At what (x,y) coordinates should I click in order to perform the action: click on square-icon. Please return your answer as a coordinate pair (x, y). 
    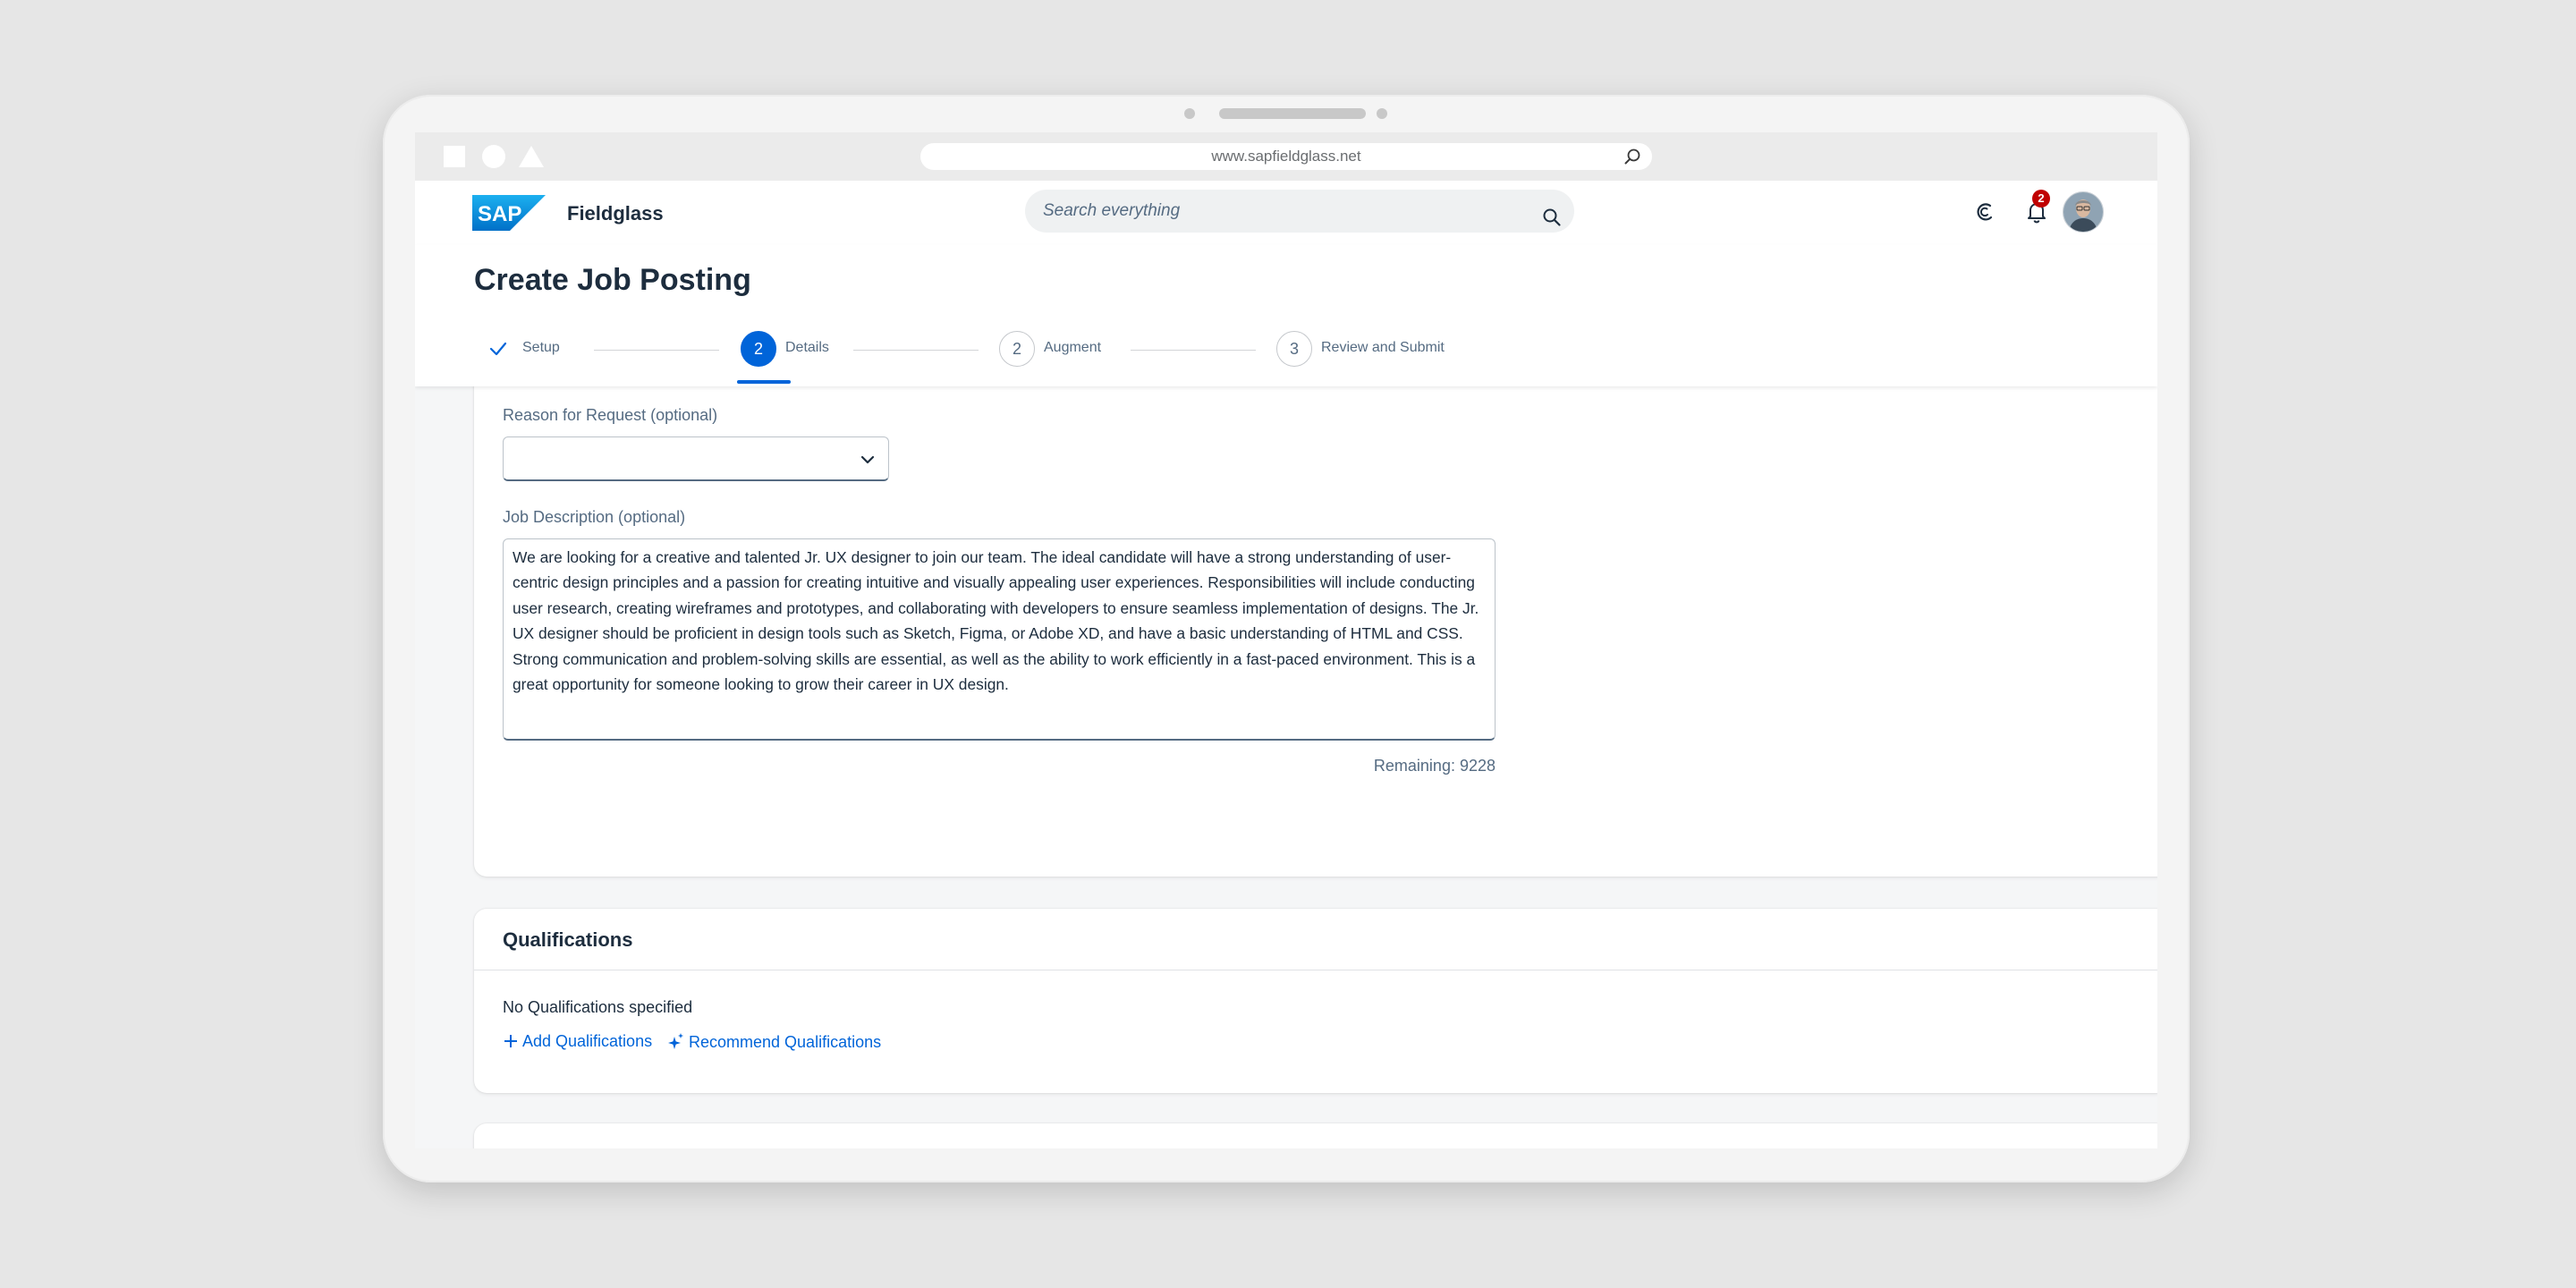
    Looking at the image, I should click on (454, 156).